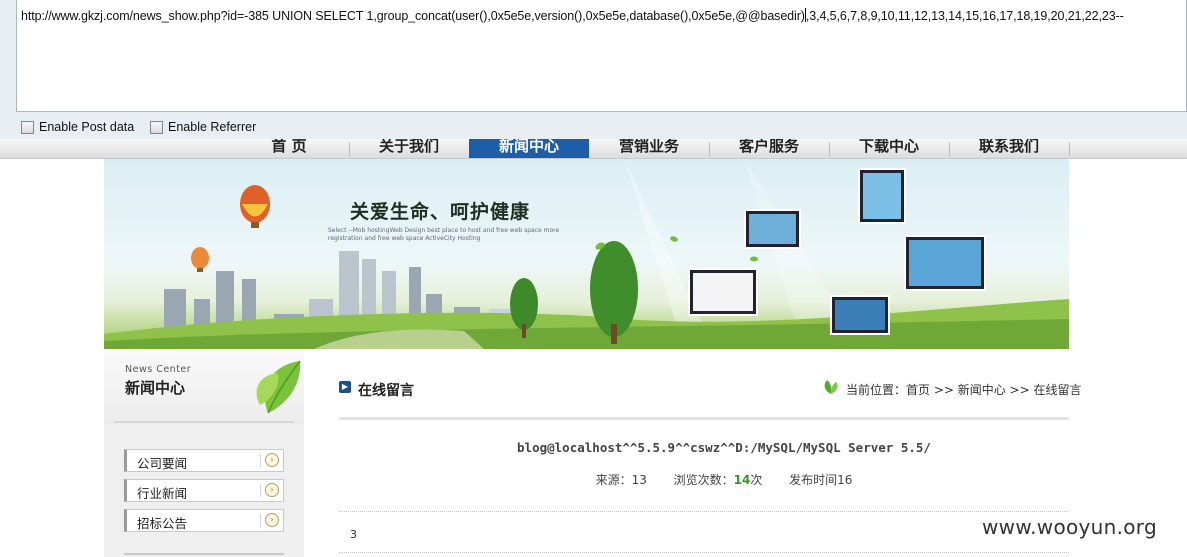  Describe the element at coordinates (1009, 148) in the screenshot. I see `nav-item-contact: 联系我们` at that location.